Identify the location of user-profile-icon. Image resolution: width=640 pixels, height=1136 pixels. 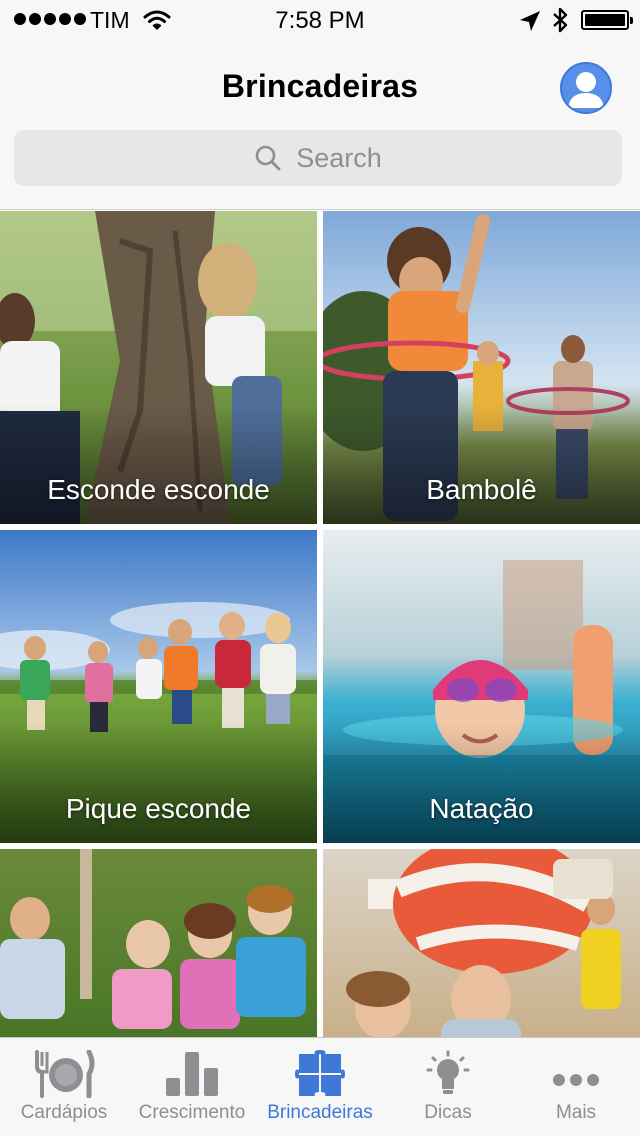
(586, 90).